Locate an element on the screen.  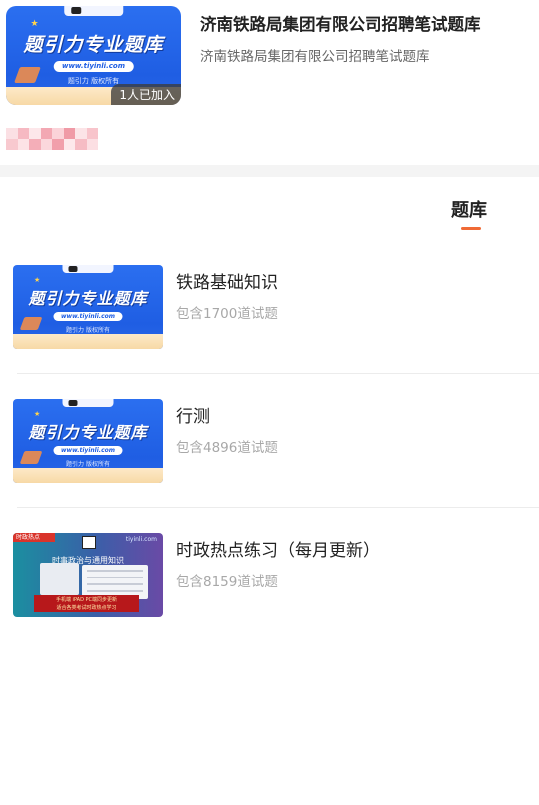
joined-count-badge: 1人已加入 is located at coordinates (146, 94).